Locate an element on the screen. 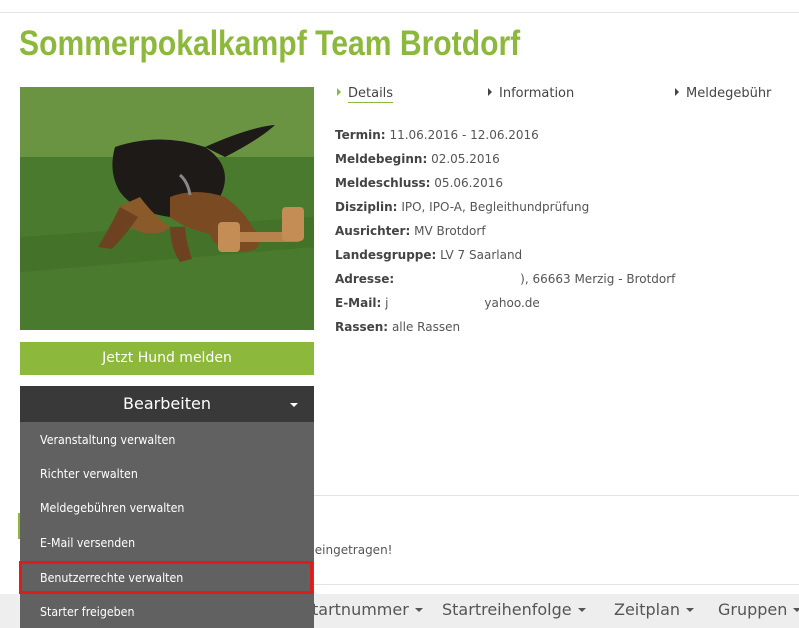  tab-information: Information is located at coordinates (531, 93).